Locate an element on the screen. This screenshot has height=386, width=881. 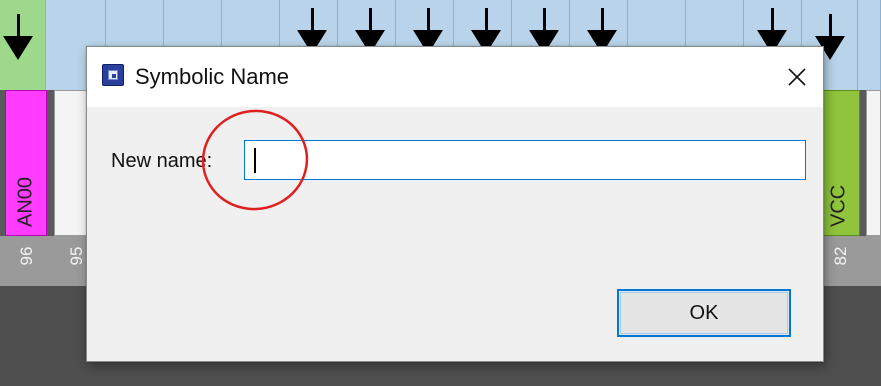
new-name-label: New name: is located at coordinates (162, 161).